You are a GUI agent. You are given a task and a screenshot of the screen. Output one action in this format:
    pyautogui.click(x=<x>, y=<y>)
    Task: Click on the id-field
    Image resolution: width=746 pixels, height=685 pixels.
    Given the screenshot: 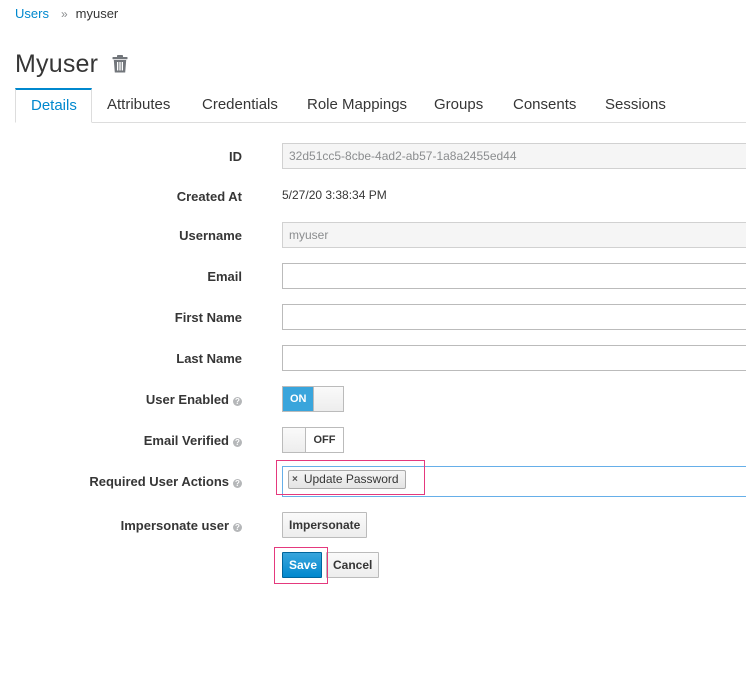 What is the action you would take?
    pyautogui.click(x=514, y=156)
    